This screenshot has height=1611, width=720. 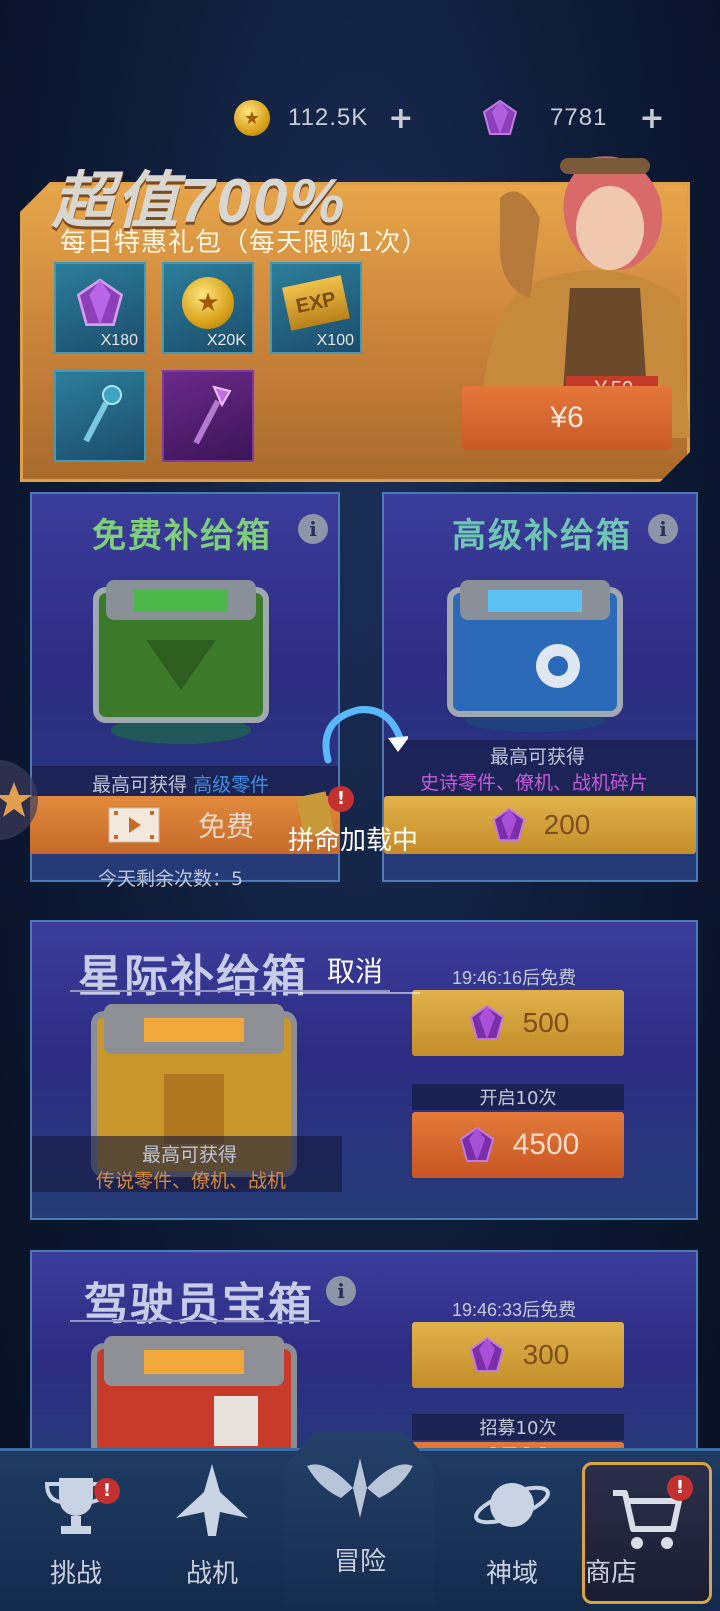 I want to click on free-reward-label: 最高可获得 高级零件, so click(x=180, y=783).